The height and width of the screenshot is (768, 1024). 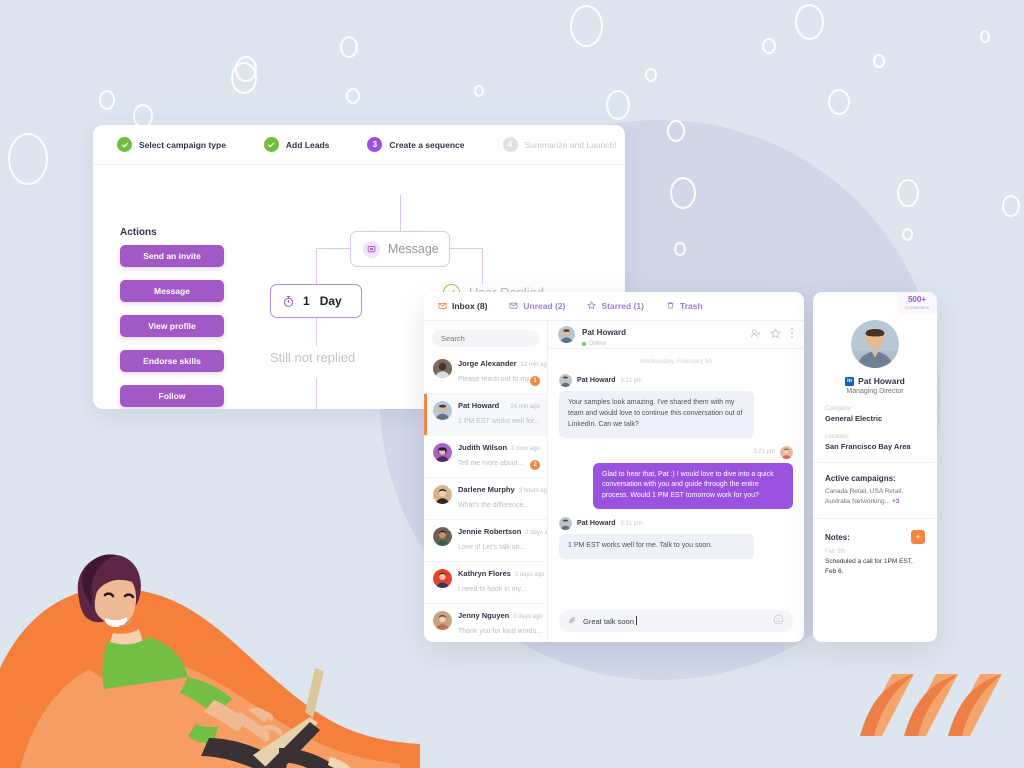 What do you see at coordinates (610, 621) in the screenshot?
I see `composer-input: Great talk soon` at bounding box center [610, 621].